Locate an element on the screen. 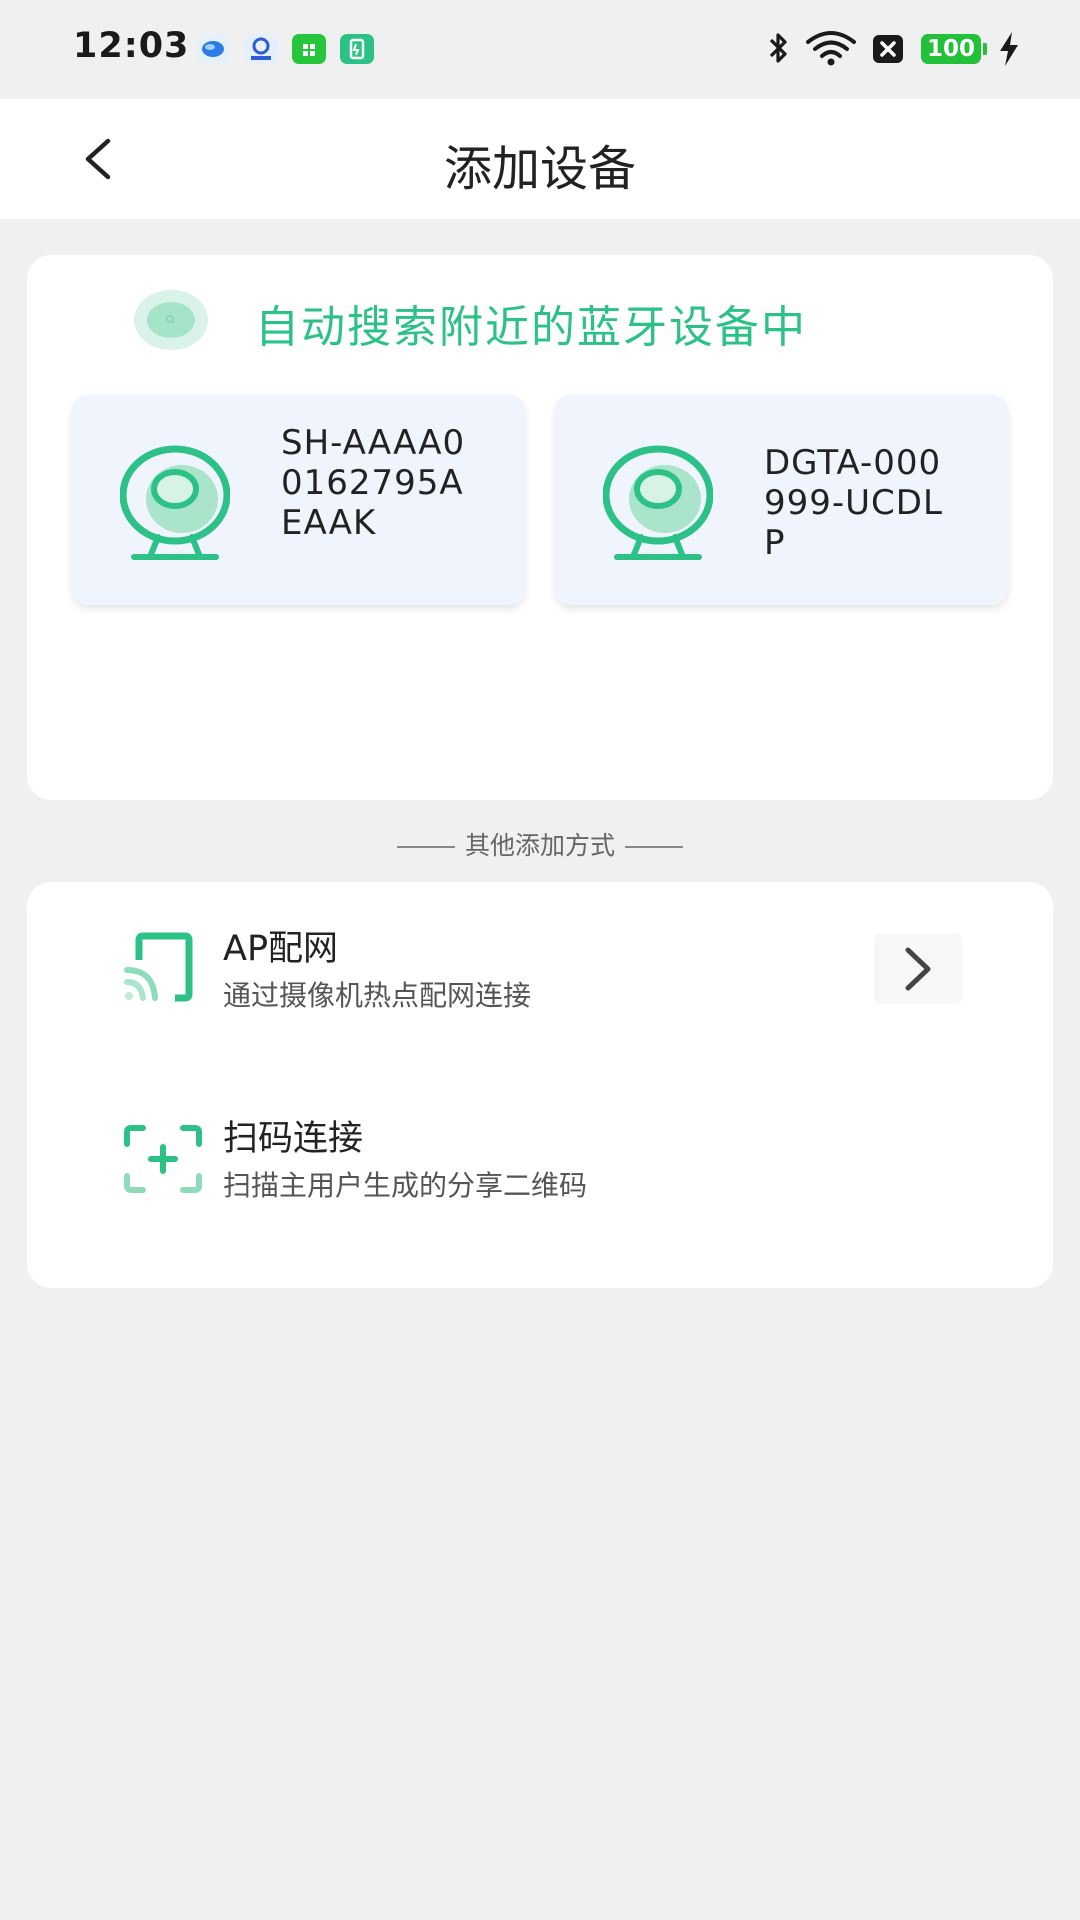 The width and height of the screenshot is (1080, 1920). device-card: DGTA-000999-UCDLP is located at coordinates (781, 500).